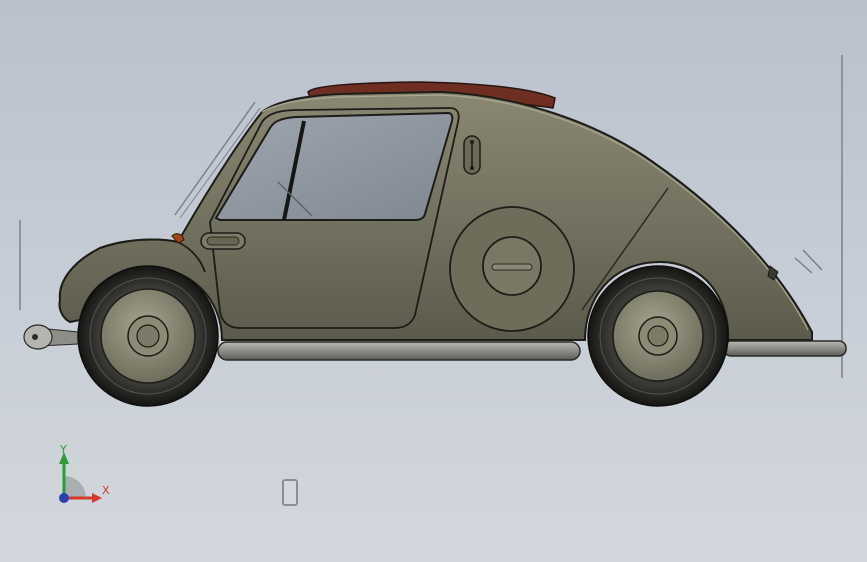  I want to click on rear-wheel, so click(658, 336).